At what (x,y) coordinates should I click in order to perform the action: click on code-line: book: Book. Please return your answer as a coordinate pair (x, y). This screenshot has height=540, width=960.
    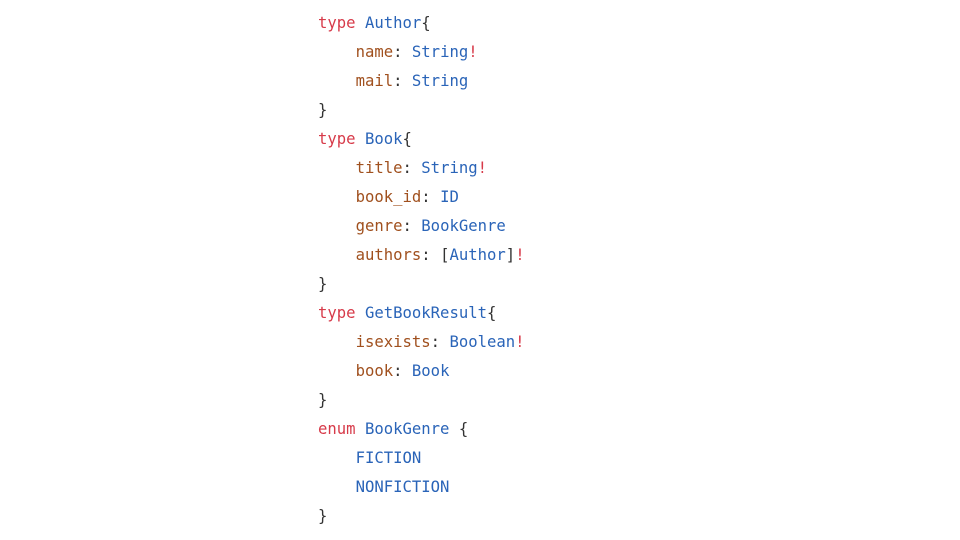
    Looking at the image, I should click on (421, 371).